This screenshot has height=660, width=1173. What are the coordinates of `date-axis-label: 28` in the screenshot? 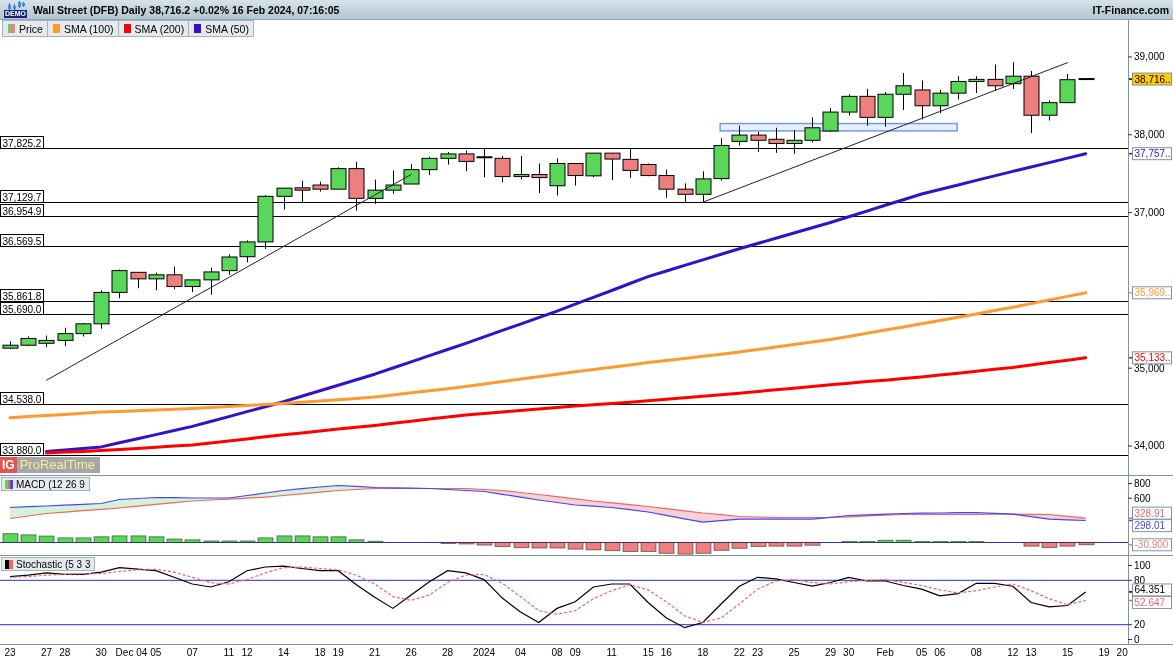 It's located at (65, 652).